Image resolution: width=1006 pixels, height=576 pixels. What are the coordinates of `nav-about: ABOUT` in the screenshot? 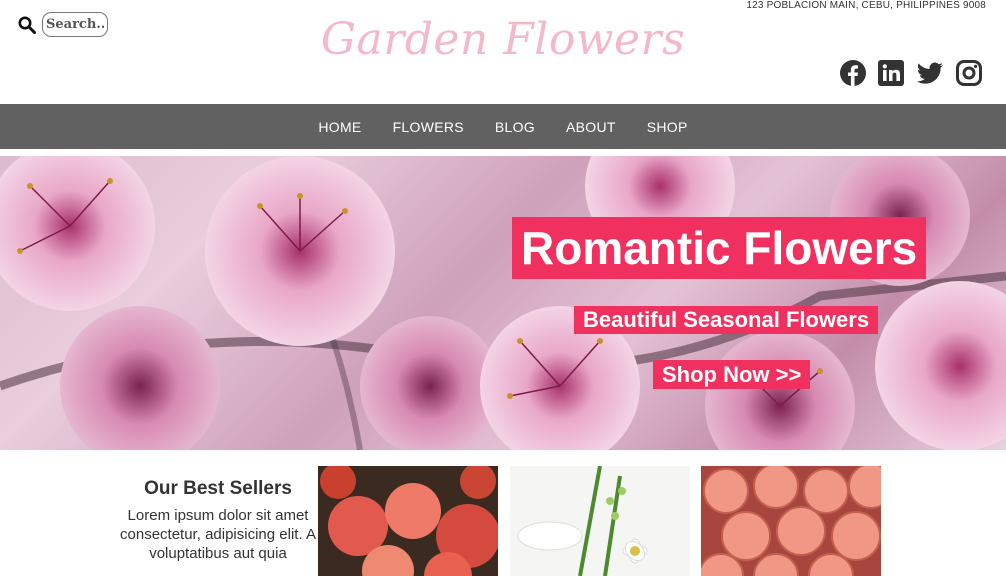 It's located at (591, 127).